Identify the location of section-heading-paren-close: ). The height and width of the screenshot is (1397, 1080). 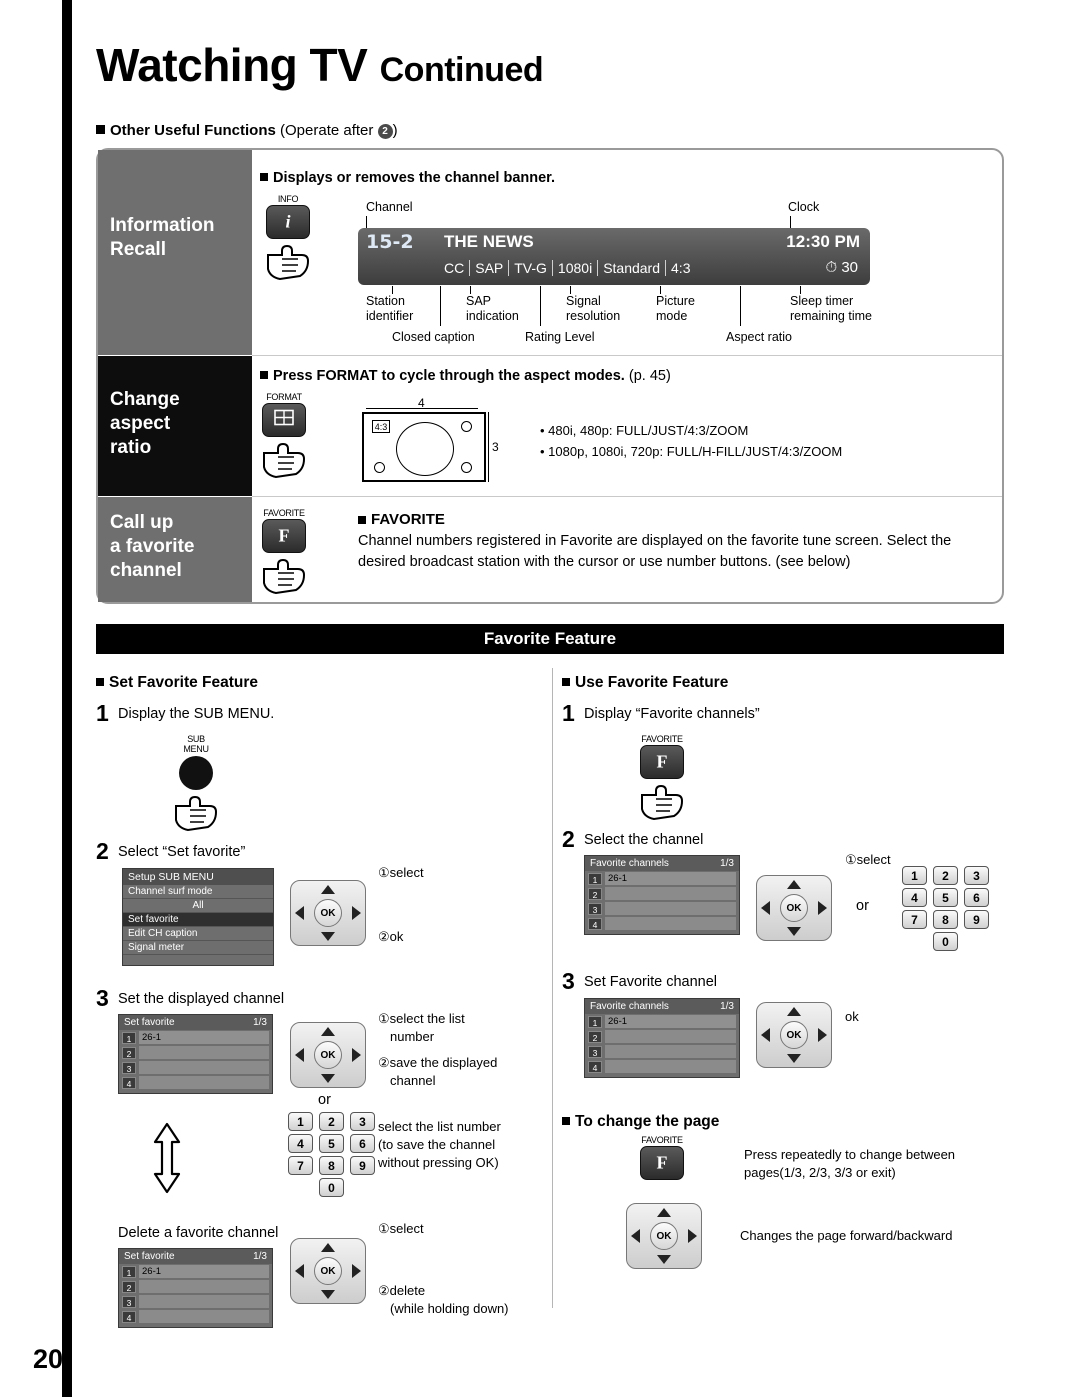
(395, 130).